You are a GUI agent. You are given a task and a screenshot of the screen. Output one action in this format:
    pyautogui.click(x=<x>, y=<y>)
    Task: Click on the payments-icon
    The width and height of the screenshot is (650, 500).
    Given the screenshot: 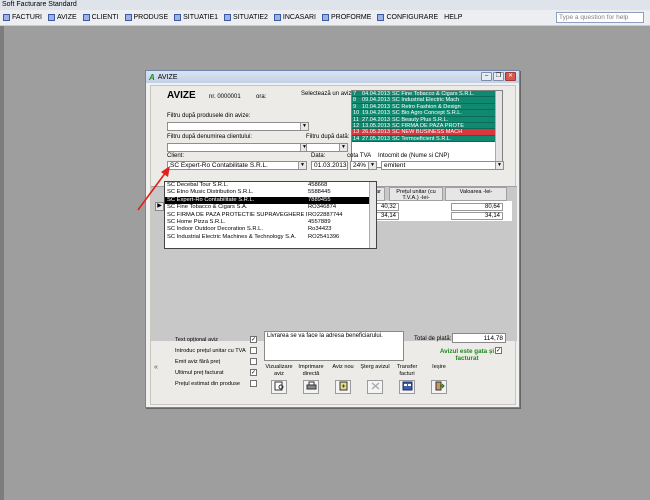 What is the action you would take?
    pyautogui.click(x=277, y=17)
    